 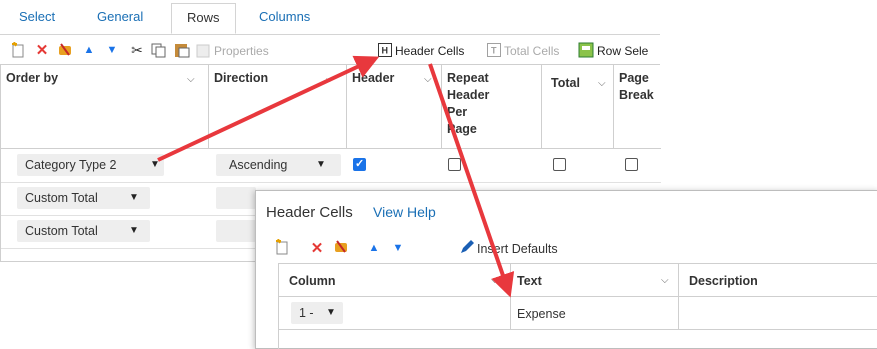 What do you see at coordinates (778, 313) in the screenshot?
I see `description-cell` at bounding box center [778, 313].